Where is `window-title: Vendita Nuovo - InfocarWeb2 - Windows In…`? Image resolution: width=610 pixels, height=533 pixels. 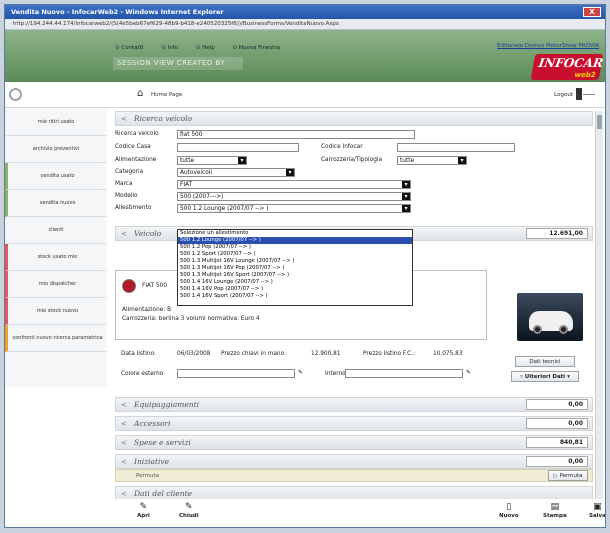 window-title: Vendita Nuovo - InfocarWeb2 - Windows In… is located at coordinates (117, 12).